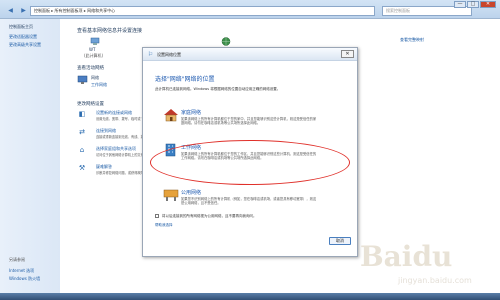 The width and height of the screenshot is (500, 300). I want to click on treat-public-checkbox, so click(157, 216).